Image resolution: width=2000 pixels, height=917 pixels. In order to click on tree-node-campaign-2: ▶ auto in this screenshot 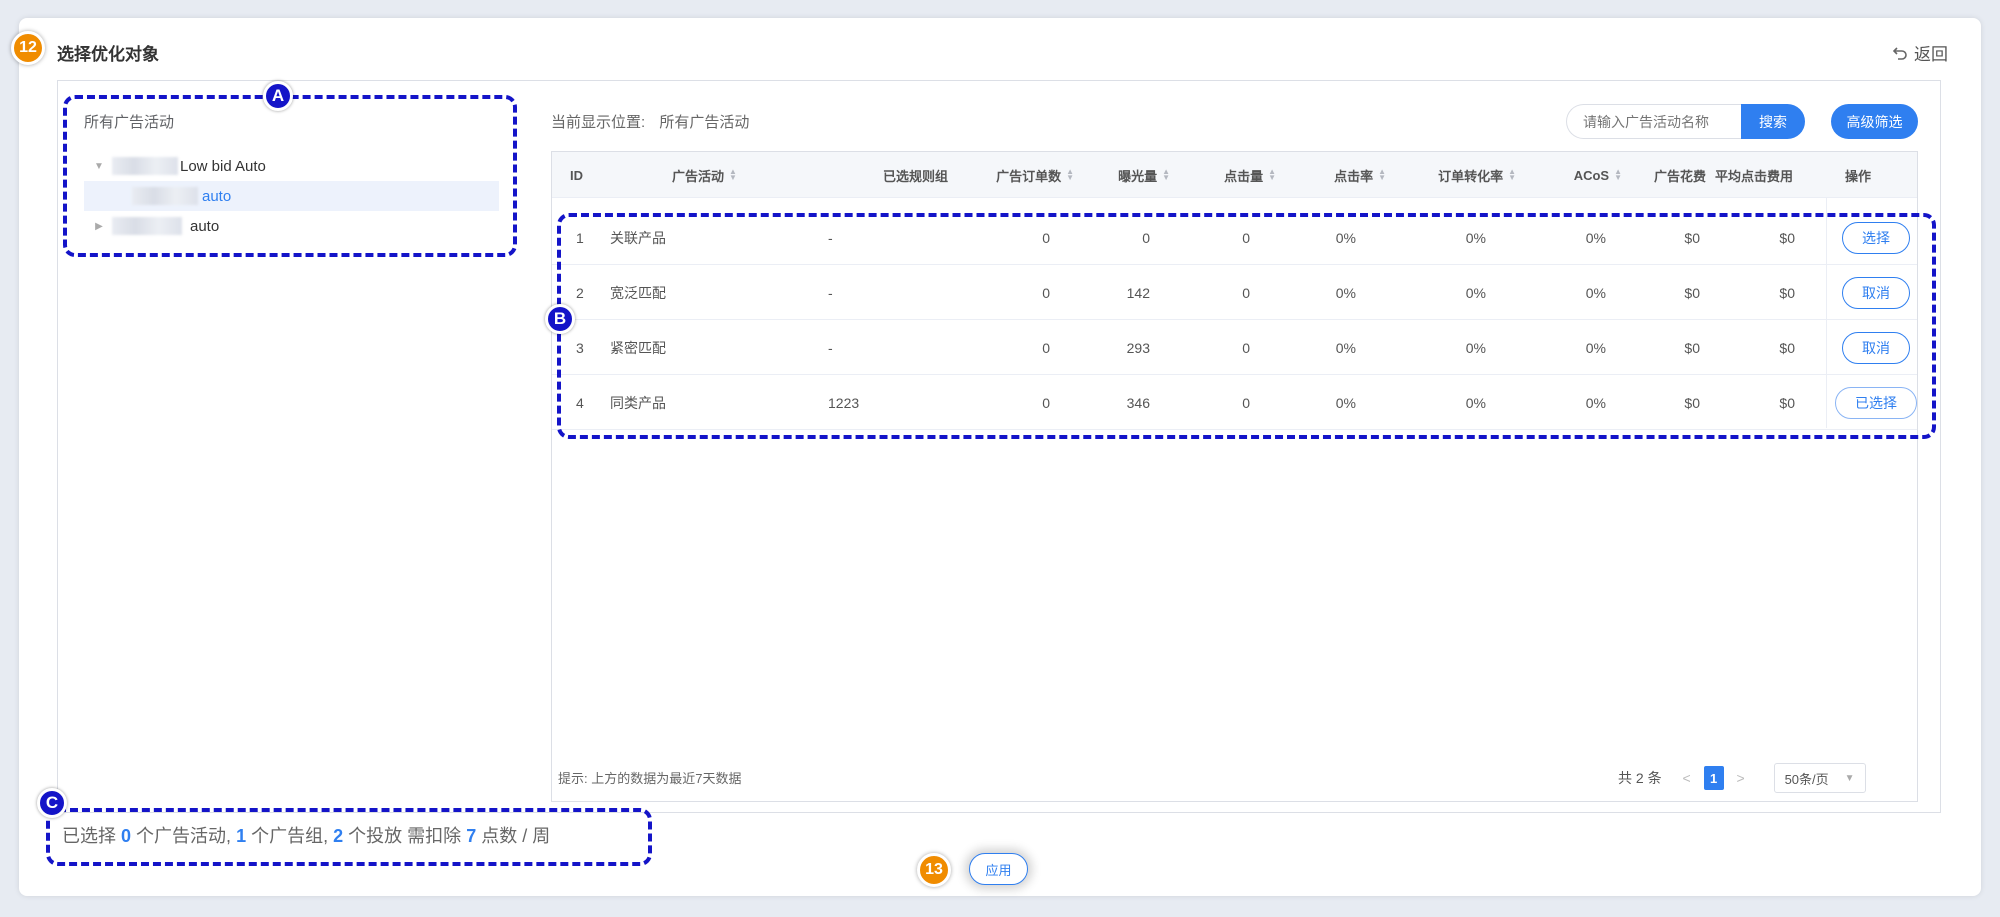, I will do `click(291, 226)`.